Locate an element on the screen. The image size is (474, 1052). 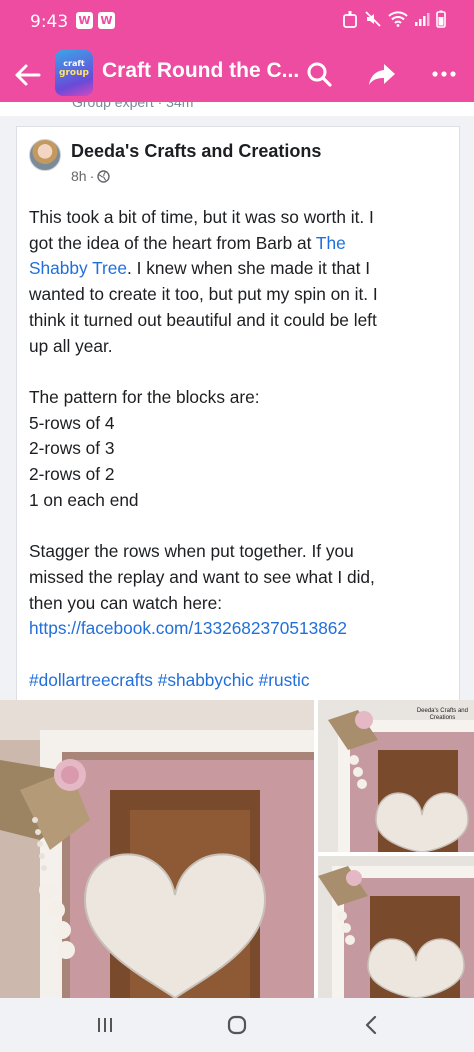
watermark-line: Deeda's Crafts and is located at coordinates (442, 711).